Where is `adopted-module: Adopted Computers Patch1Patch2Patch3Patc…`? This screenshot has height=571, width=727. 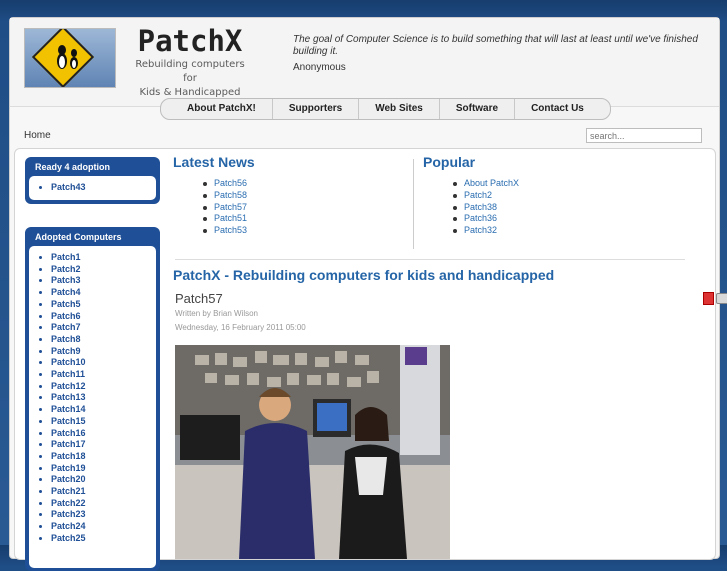
adopted-module: Adopted Computers Patch1Patch2Patch3Patc… is located at coordinates (92, 399).